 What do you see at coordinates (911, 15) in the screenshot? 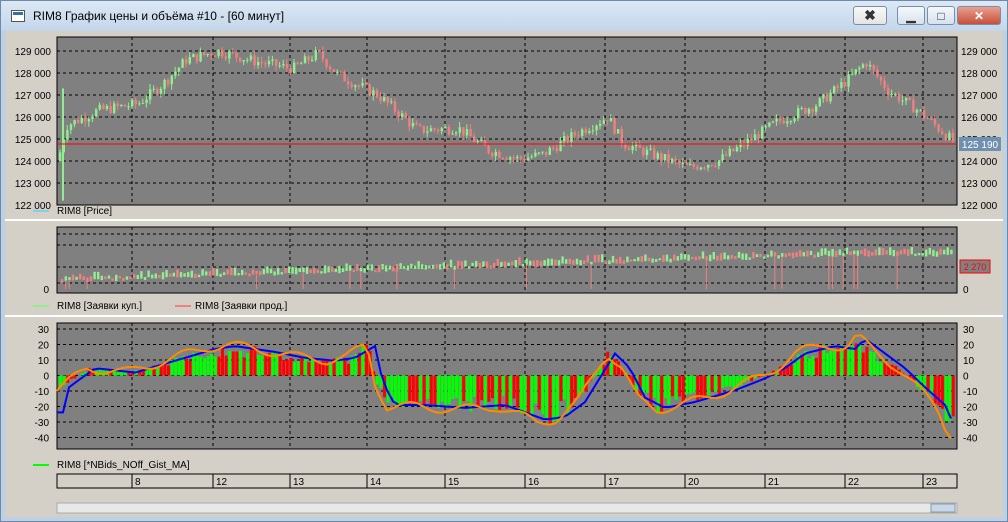
I see `minimize-button: ▁` at bounding box center [911, 15].